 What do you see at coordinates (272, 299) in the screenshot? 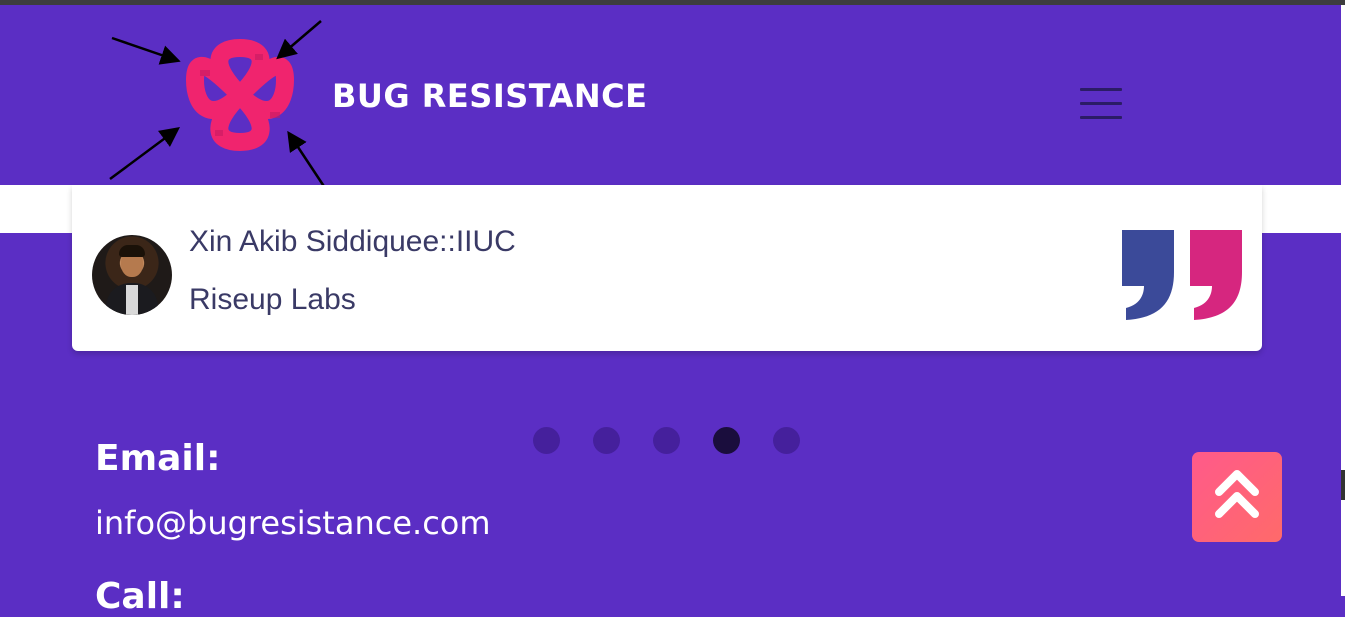
I see `testimonial-company: Riseup Labs` at bounding box center [272, 299].